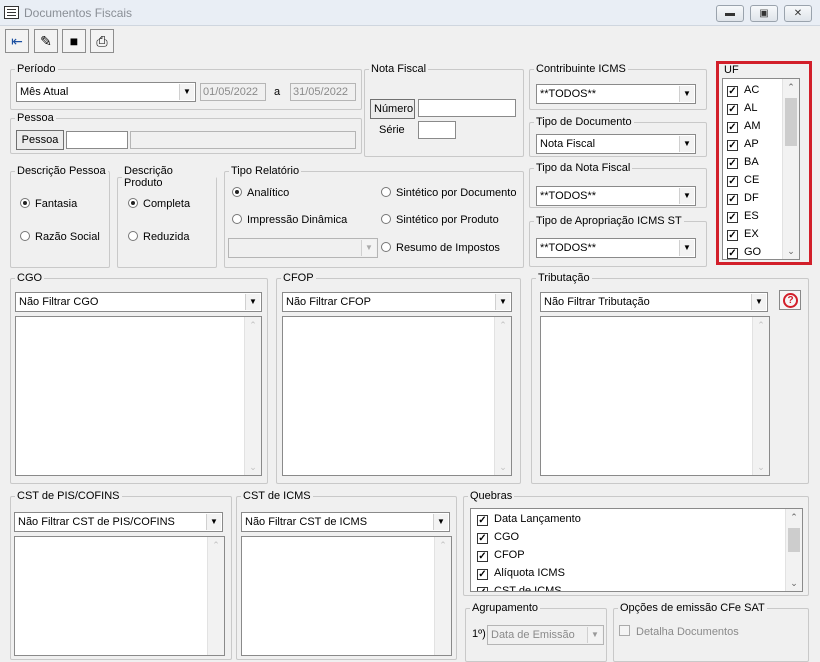  Describe the element at coordinates (289, 220) in the screenshot. I see `radio-impressao-dinamica: Impressão Dinâmica` at that location.